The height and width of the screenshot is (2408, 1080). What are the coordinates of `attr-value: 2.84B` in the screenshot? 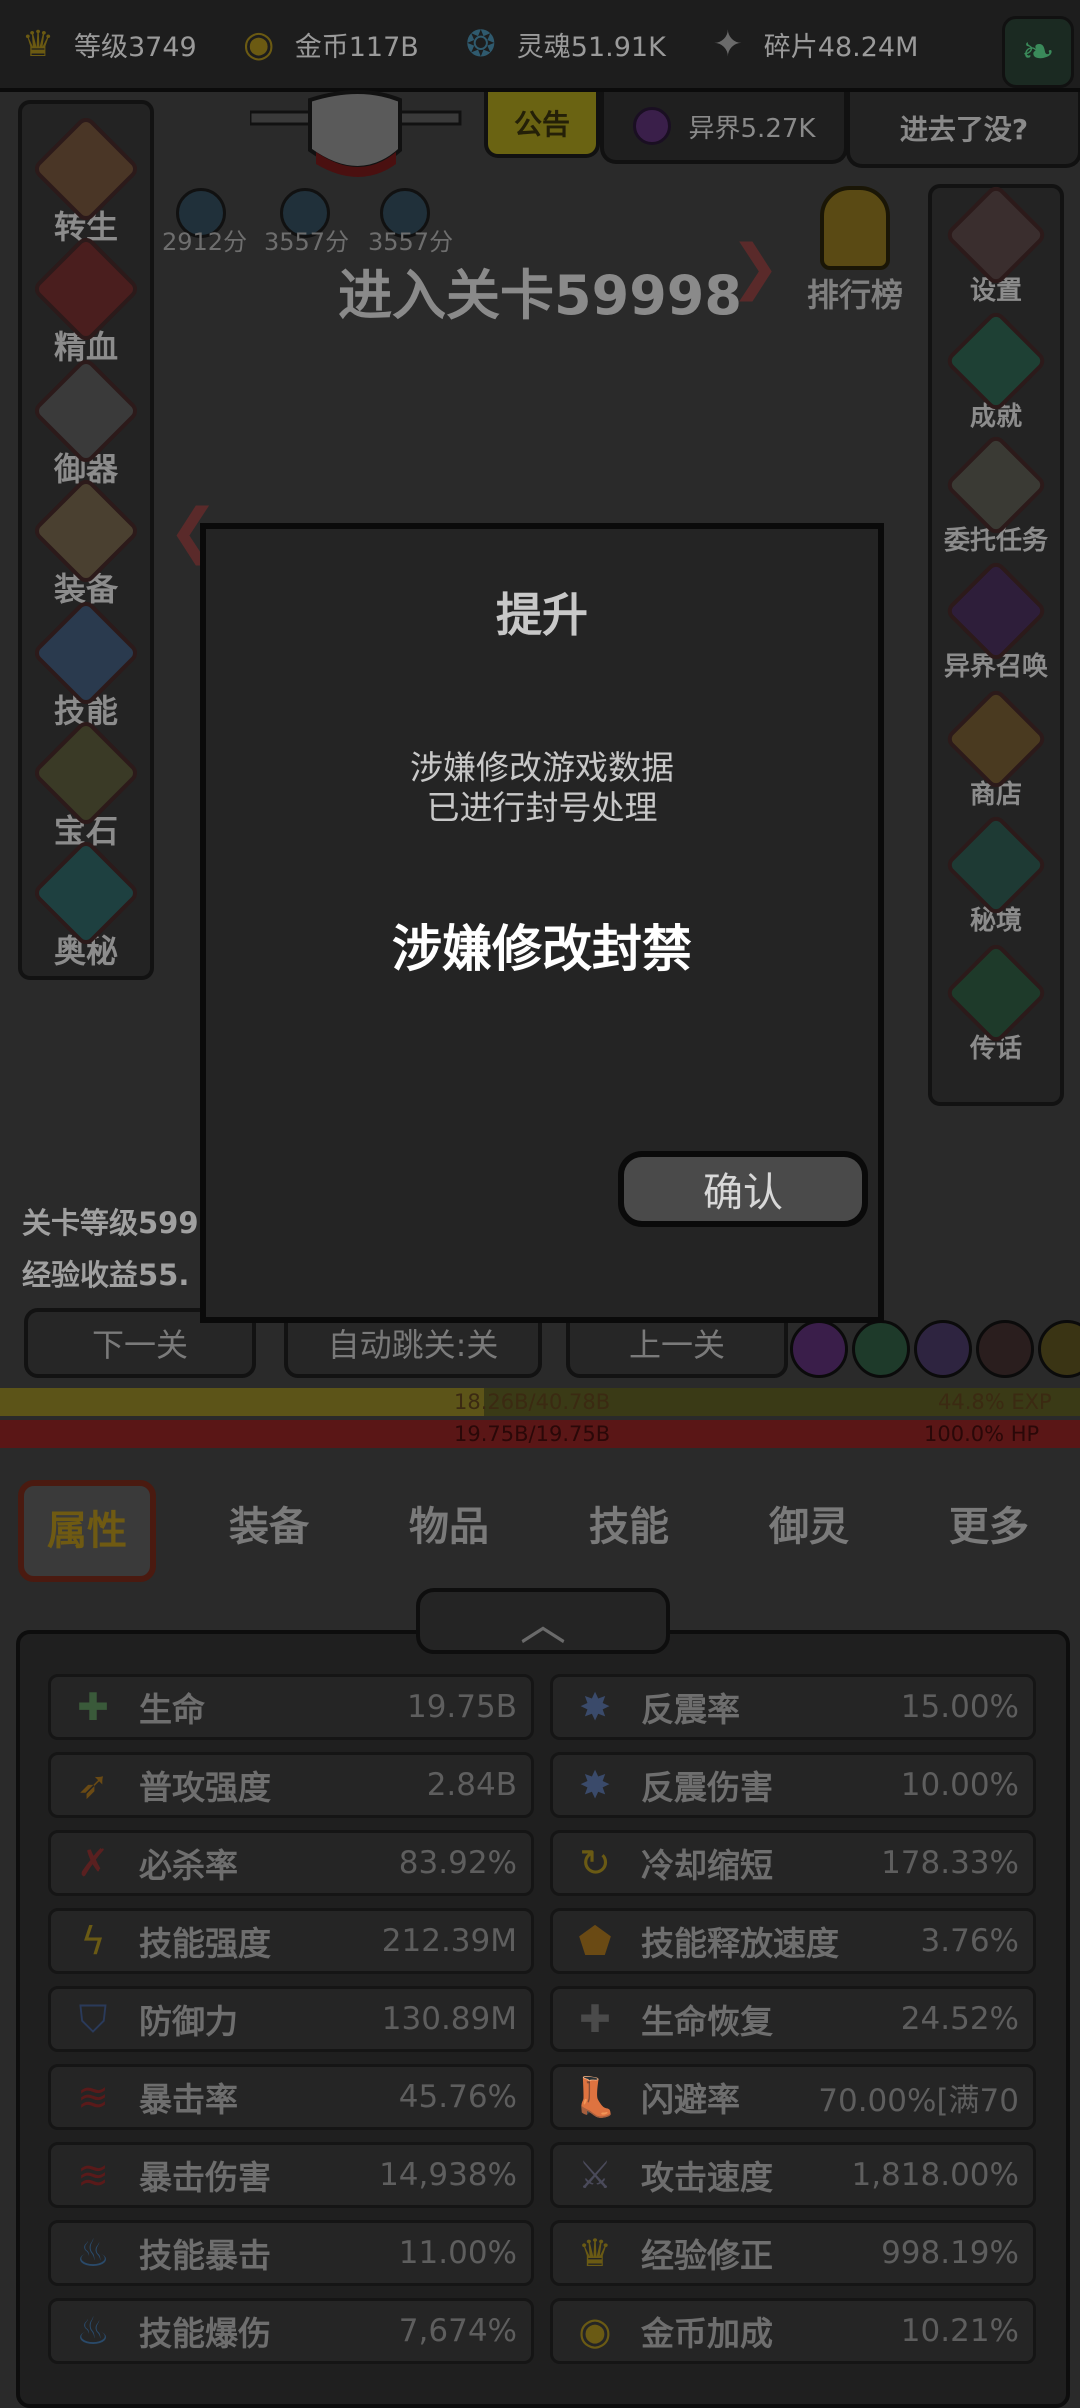 It's located at (471, 1785).